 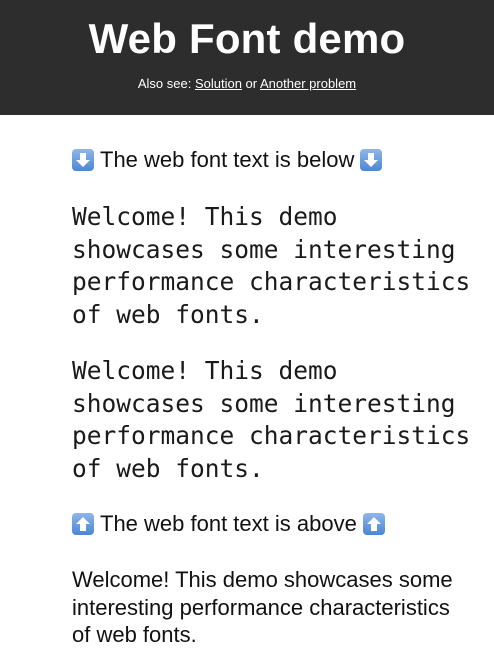 What do you see at coordinates (218, 83) in the screenshot?
I see `solution-link: Solution` at bounding box center [218, 83].